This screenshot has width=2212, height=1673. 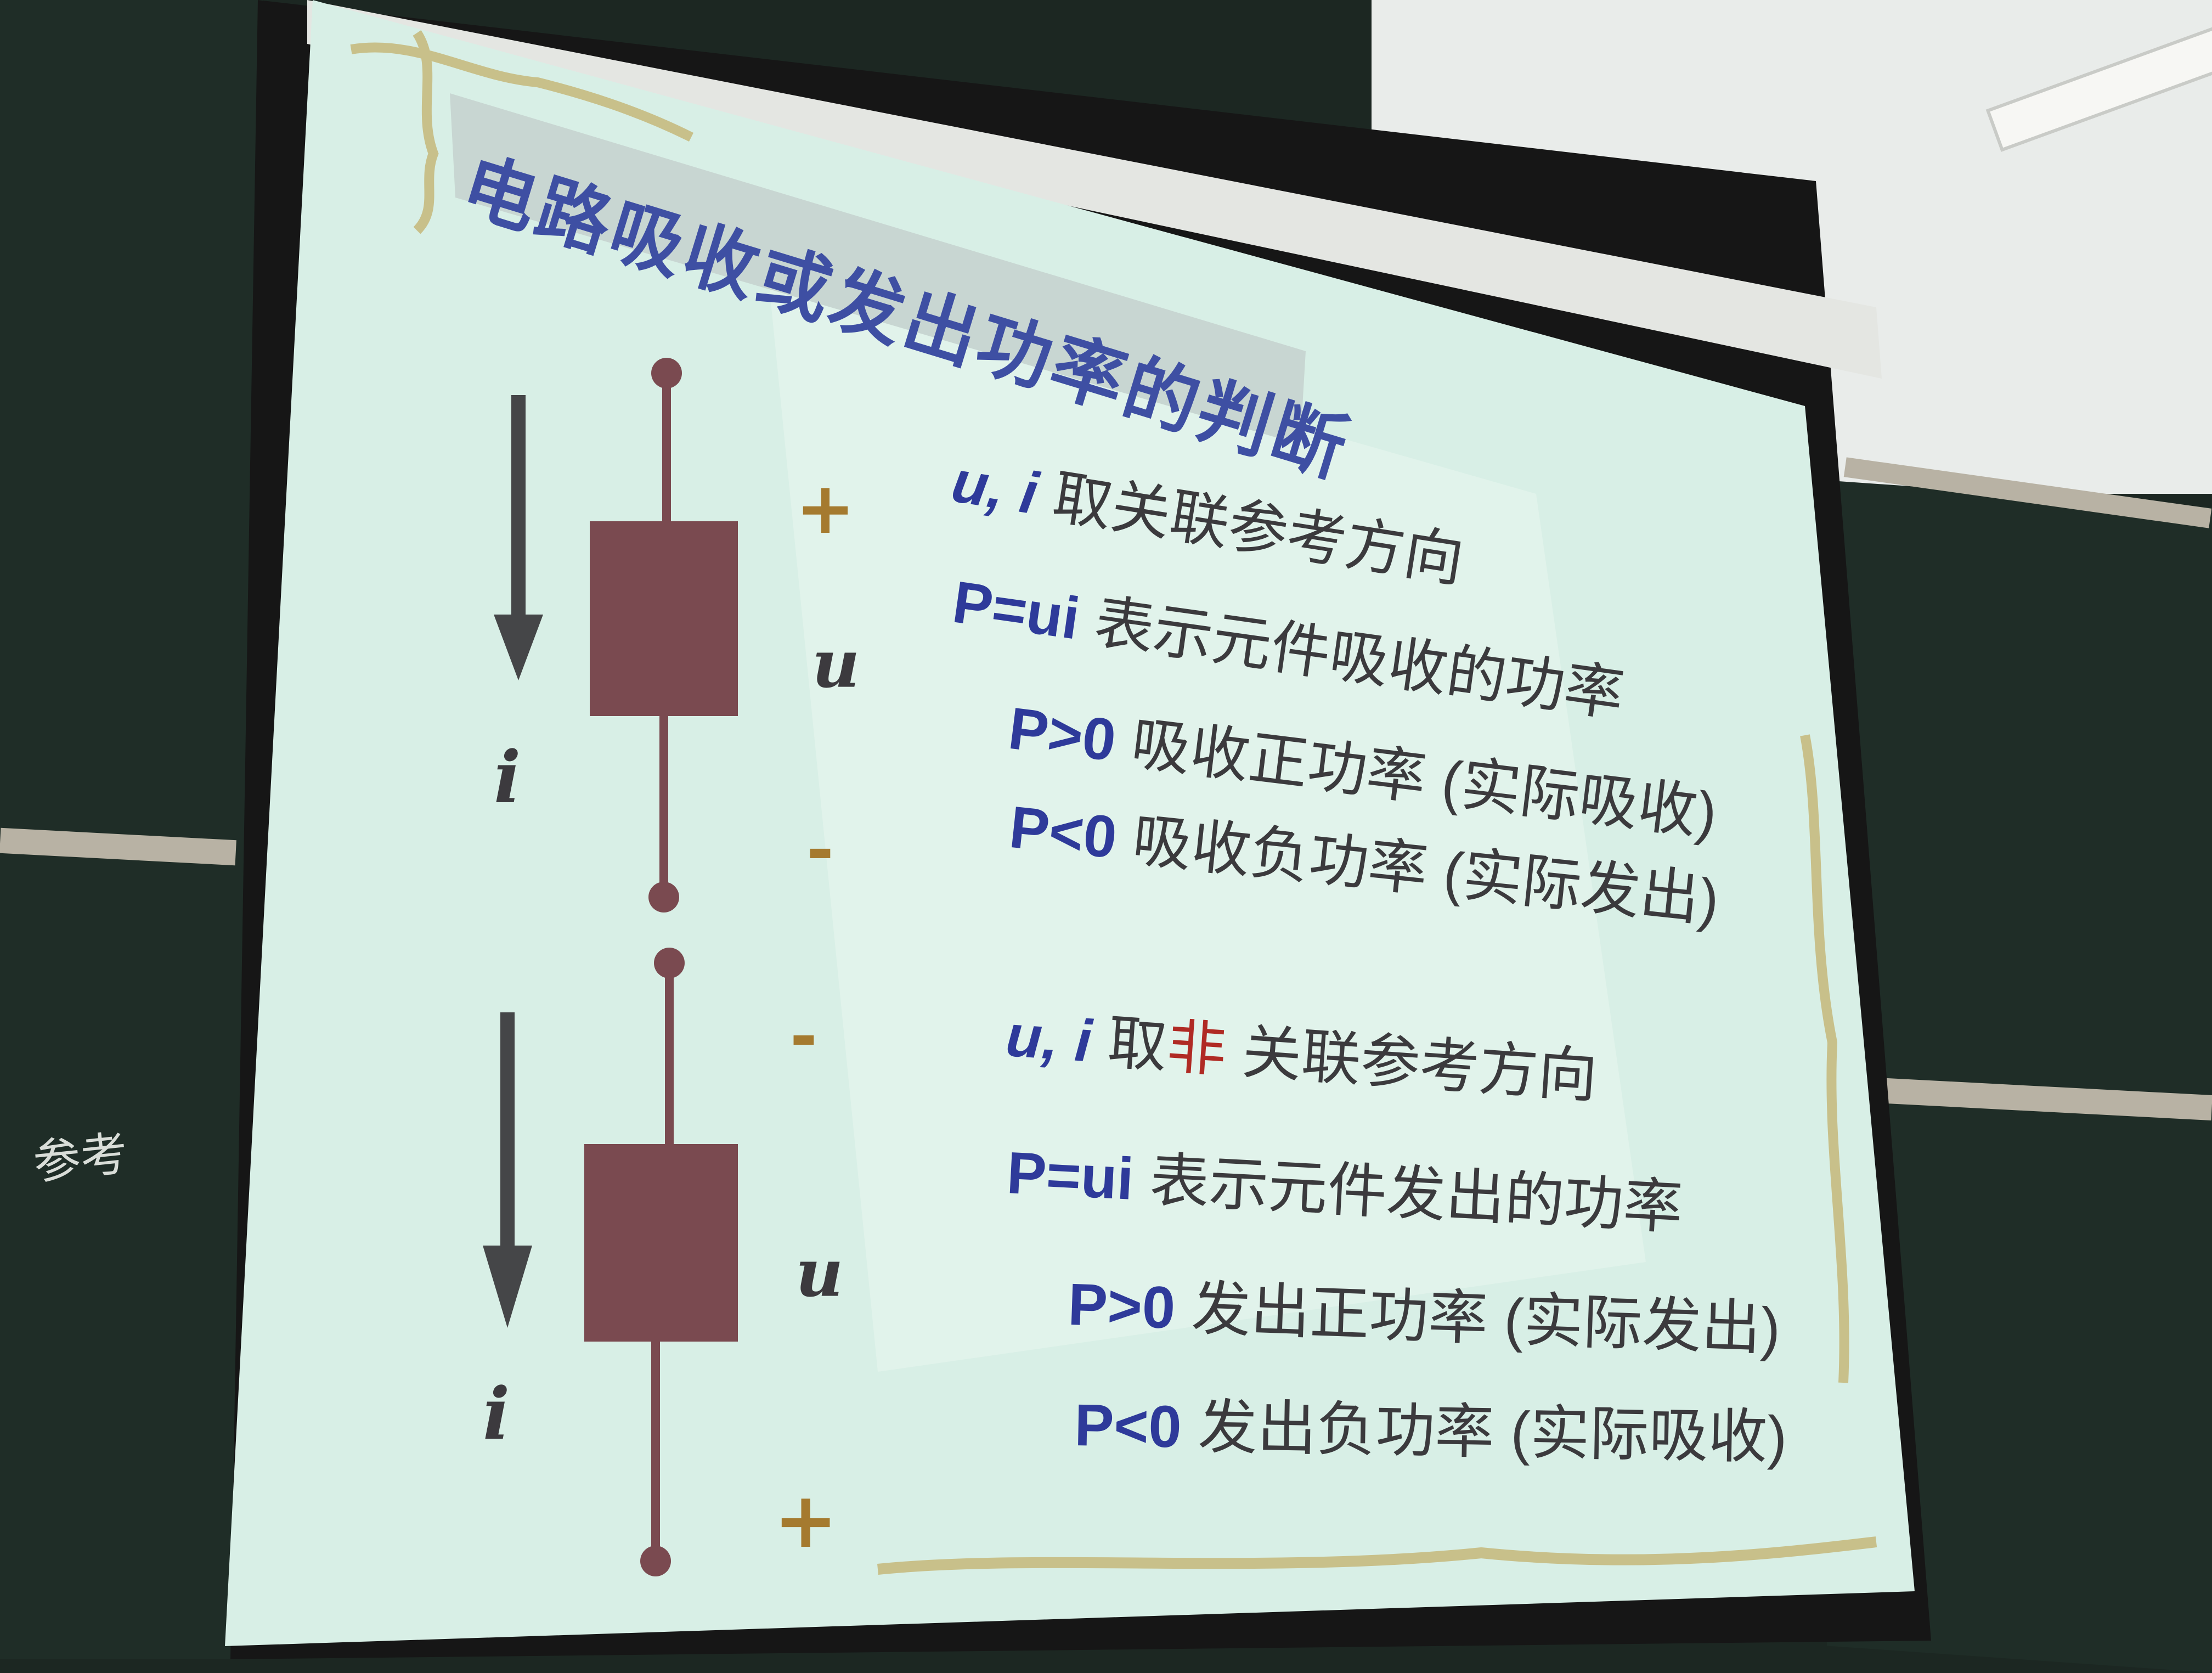 I want to click on section1-condition-positive: P>0, so click(x=1062, y=734).